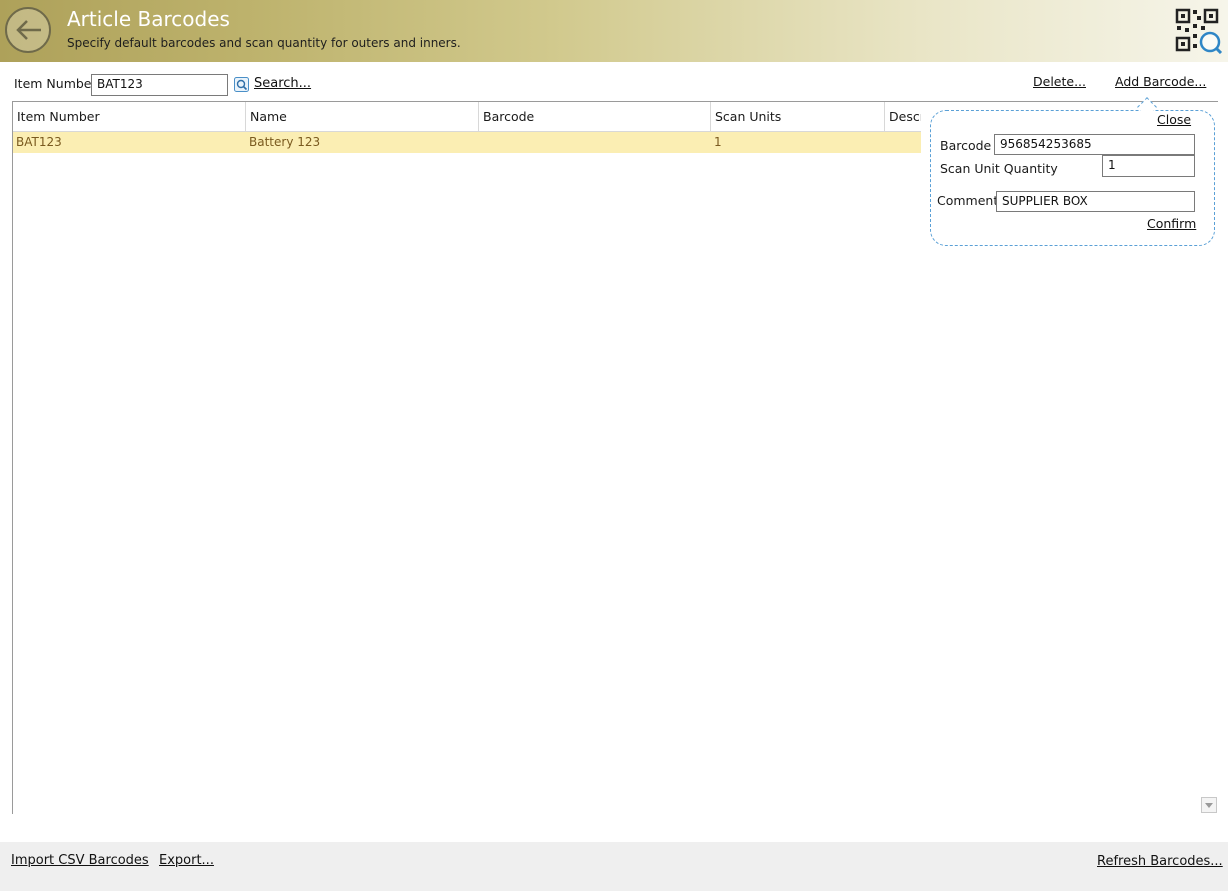 This screenshot has width=1228, height=891. Describe the element at coordinates (129, 116) in the screenshot. I see `column-header-item-number: Item Number` at that location.